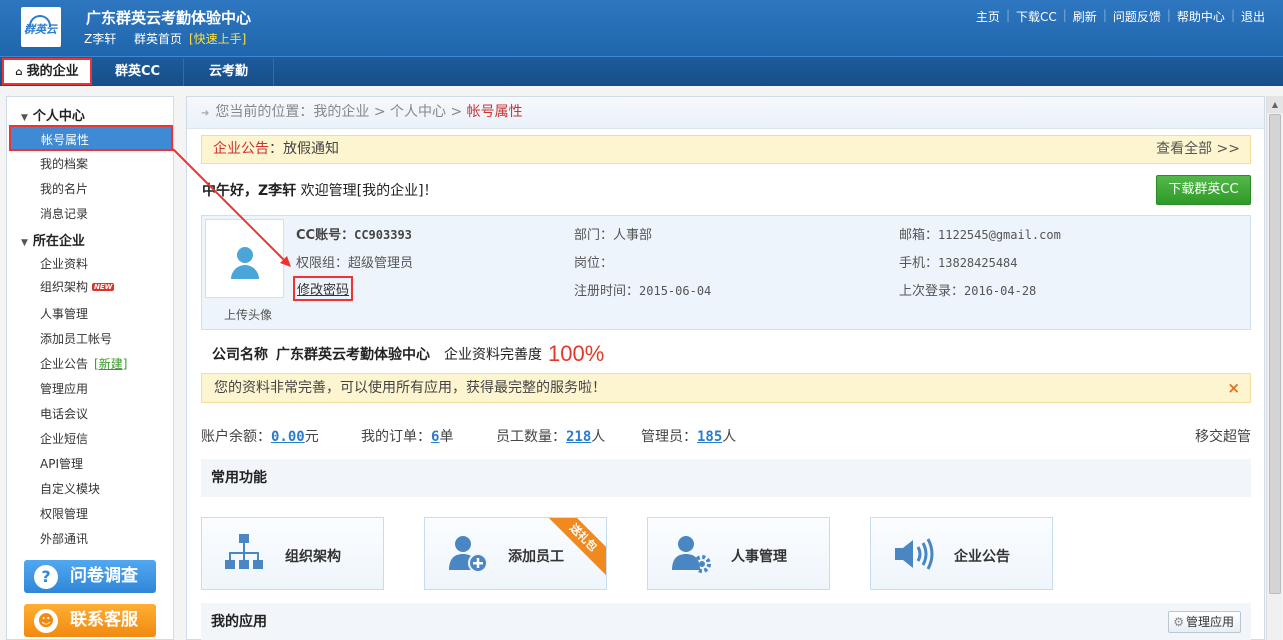 The image size is (1283, 640). I want to click on company-logo: 群英云, so click(41, 27).